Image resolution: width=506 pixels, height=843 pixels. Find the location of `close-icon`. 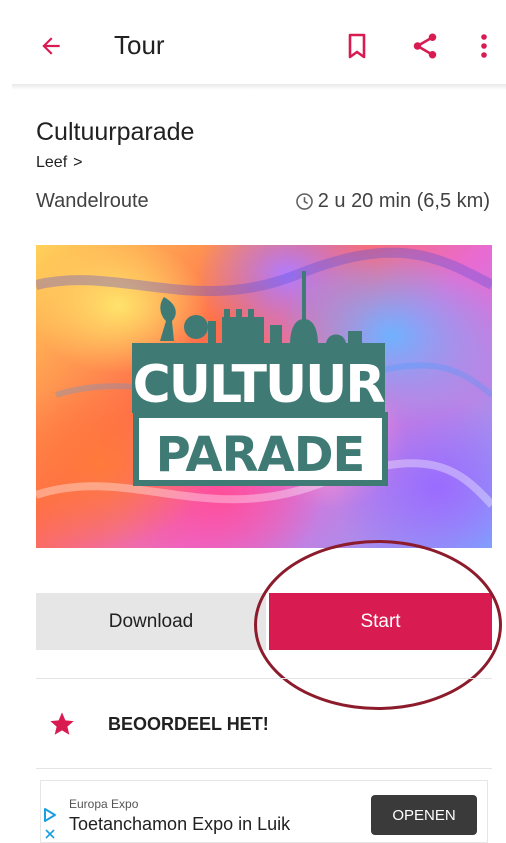

close-icon is located at coordinates (50, 834).